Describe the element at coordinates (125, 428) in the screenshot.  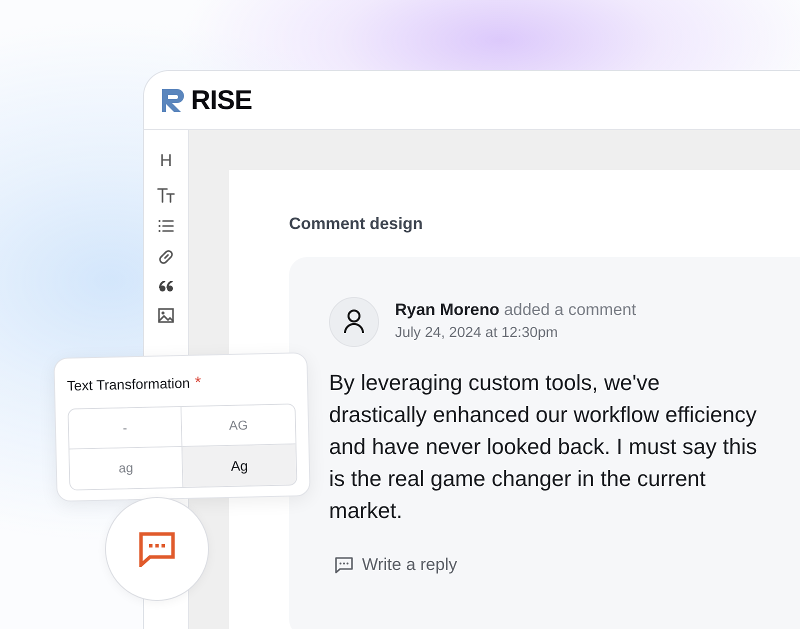
I see `option-button: -` at that location.